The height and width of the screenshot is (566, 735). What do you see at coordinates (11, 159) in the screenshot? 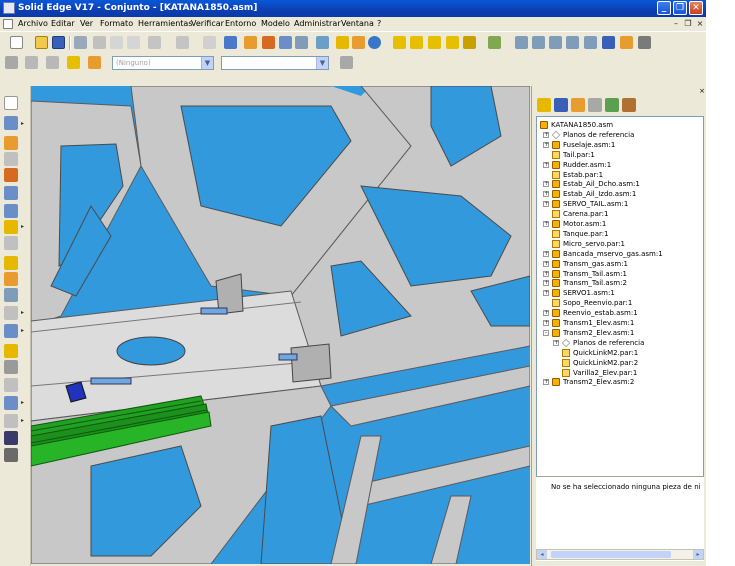
I see `move-part-icon` at bounding box center [11, 159].